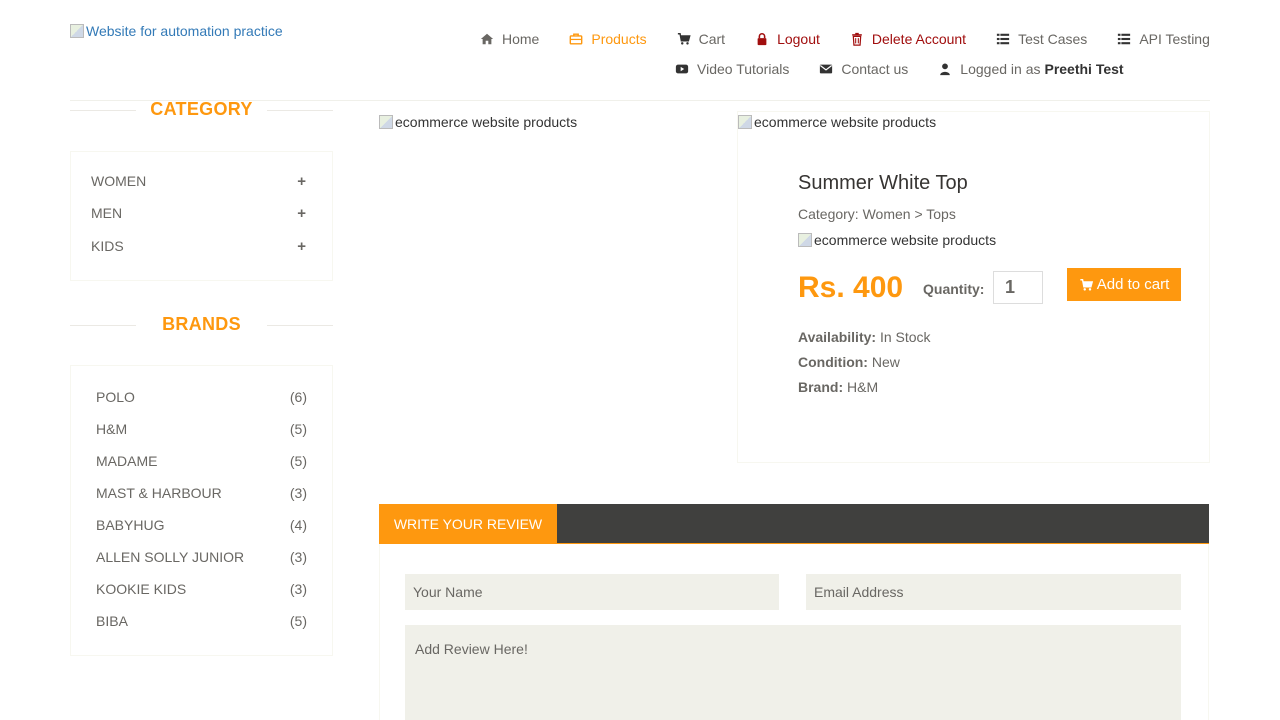 This screenshot has width=1280, height=720. Describe the element at coordinates (863, 387) in the screenshot. I see `brand-value: H&M` at that location.